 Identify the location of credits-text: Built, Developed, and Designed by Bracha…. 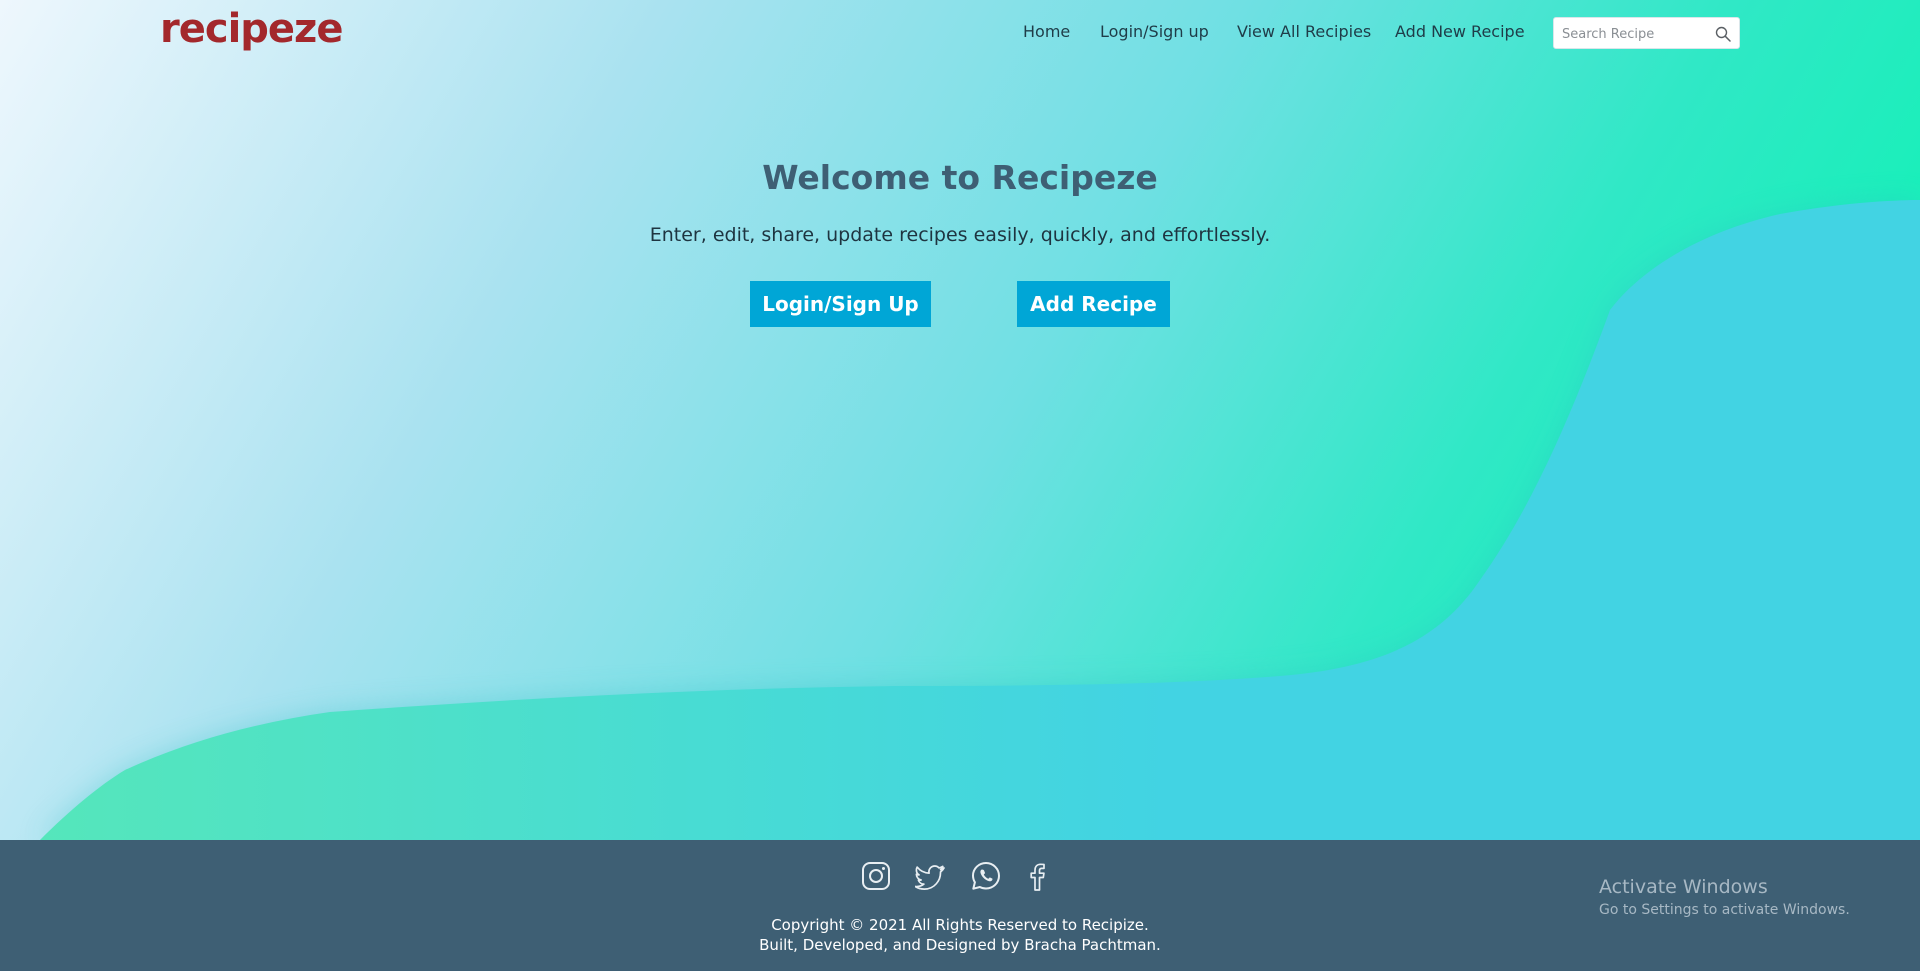
(960, 945).